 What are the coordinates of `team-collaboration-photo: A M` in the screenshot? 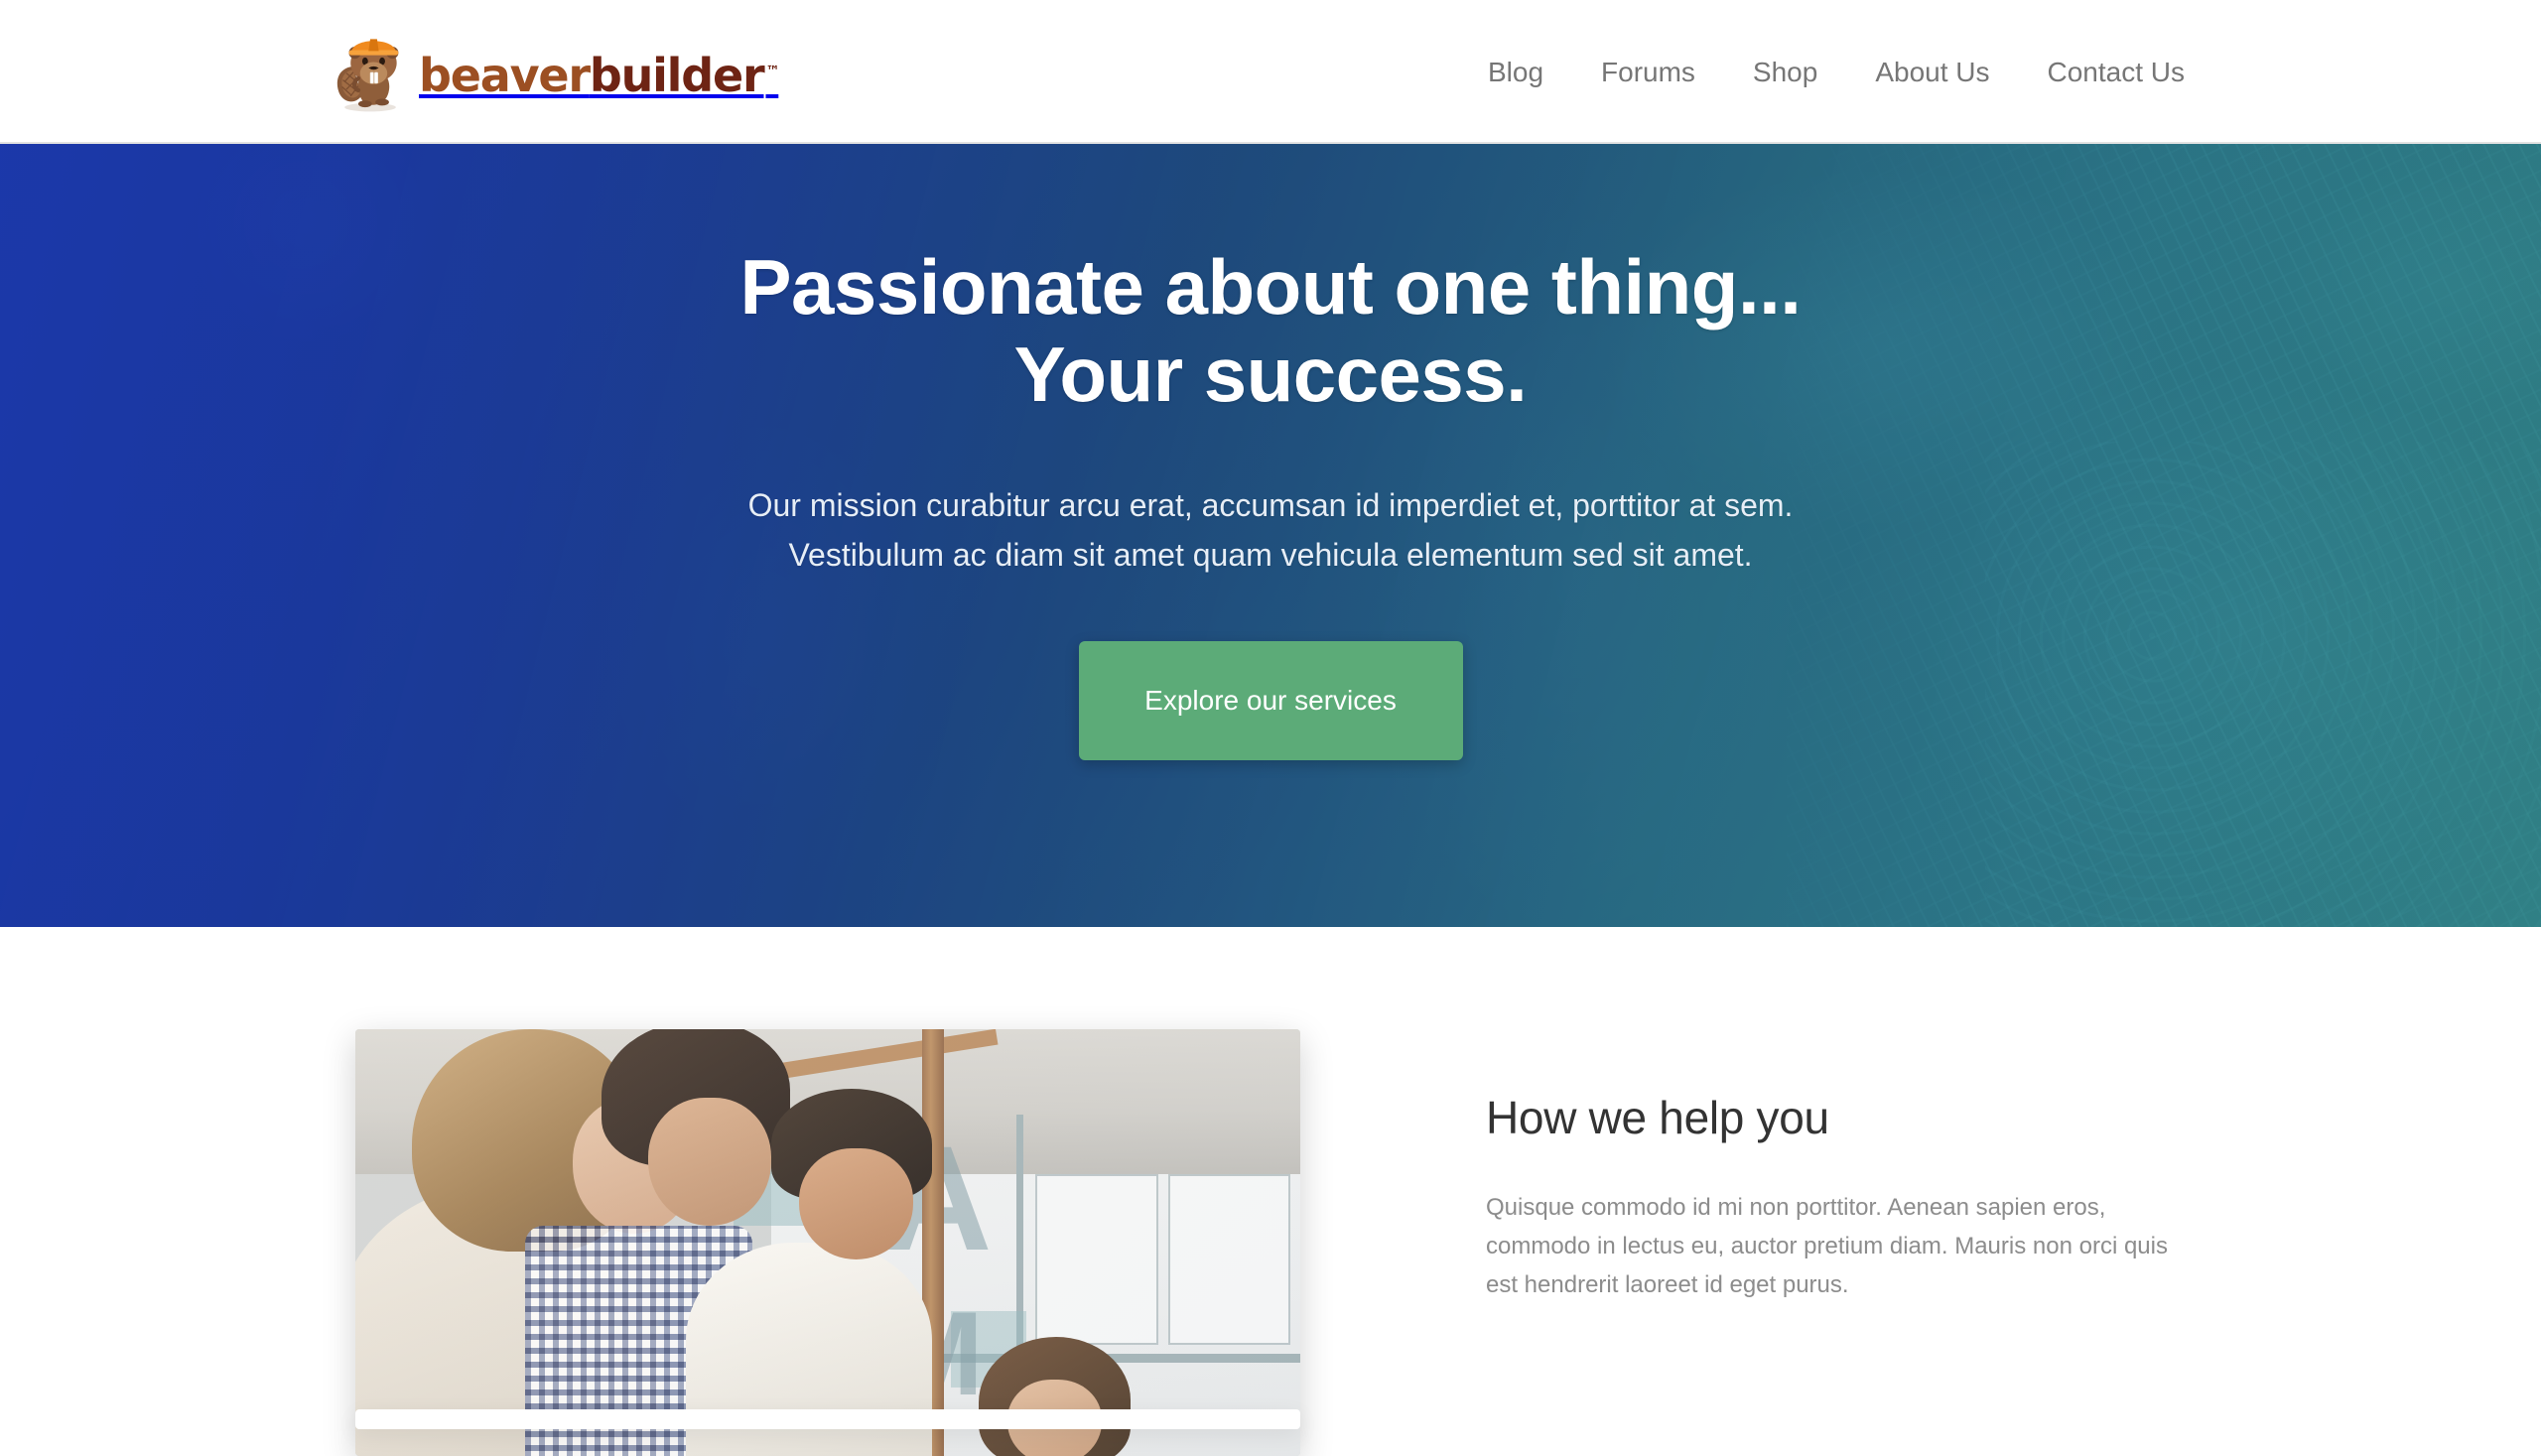 It's located at (827, 1242).